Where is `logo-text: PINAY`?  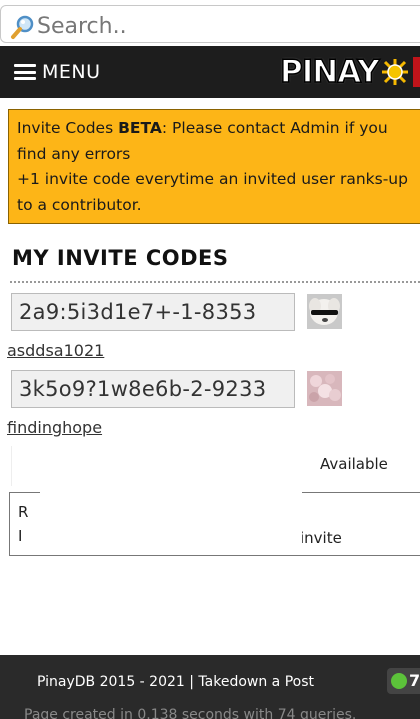
logo-text: PINAY is located at coordinates (329, 72).